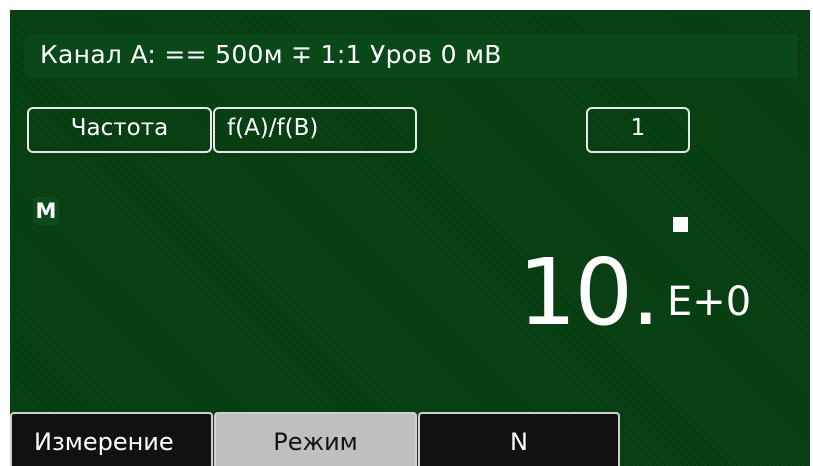 Image resolution: width=813 pixels, height=466 pixels. What do you see at coordinates (680, 224) in the screenshot?
I see `status-square-icon` at bounding box center [680, 224].